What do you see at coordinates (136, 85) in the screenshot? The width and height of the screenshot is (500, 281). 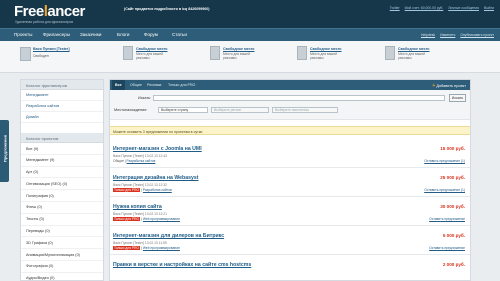 I see `tab-general: Общие` at bounding box center [136, 85].